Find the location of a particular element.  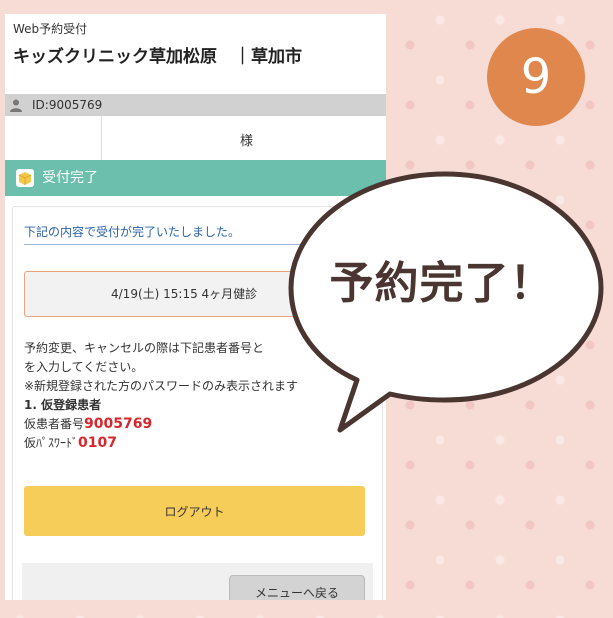

password-label: 仮ﾊﾟｽﾜｰﾄﾞ is located at coordinates (51, 443).